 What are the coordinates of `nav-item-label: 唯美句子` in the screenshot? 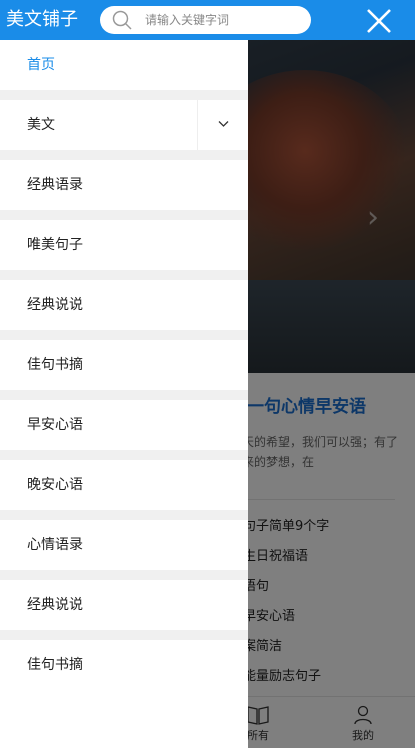 It's located at (55, 245).